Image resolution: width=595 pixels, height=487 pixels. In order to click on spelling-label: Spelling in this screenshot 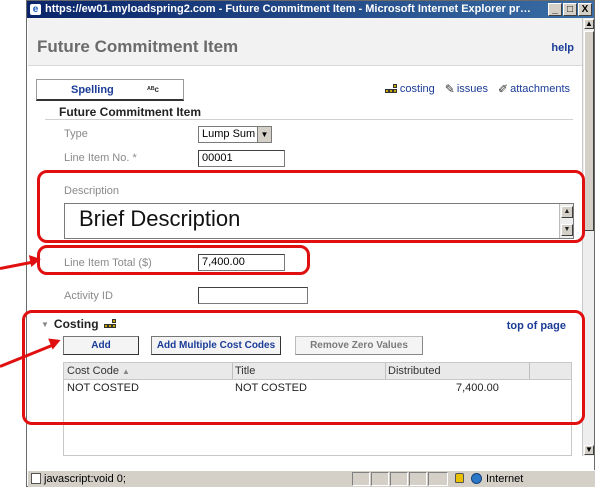, I will do `click(92, 90)`.